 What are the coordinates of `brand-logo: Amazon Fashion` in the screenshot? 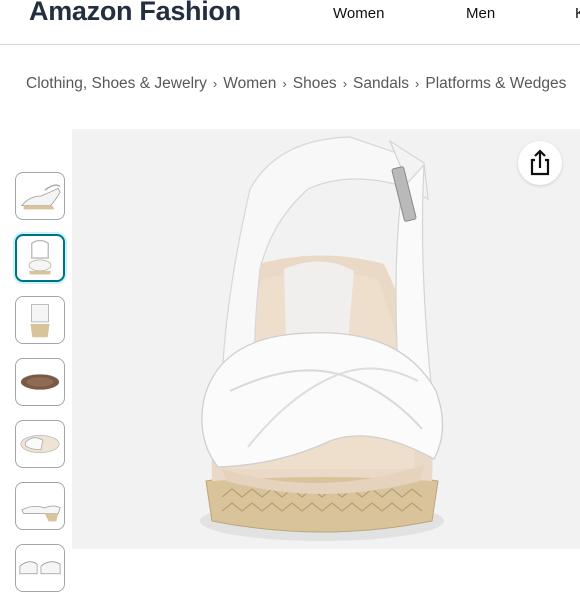 It's located at (135, 13).